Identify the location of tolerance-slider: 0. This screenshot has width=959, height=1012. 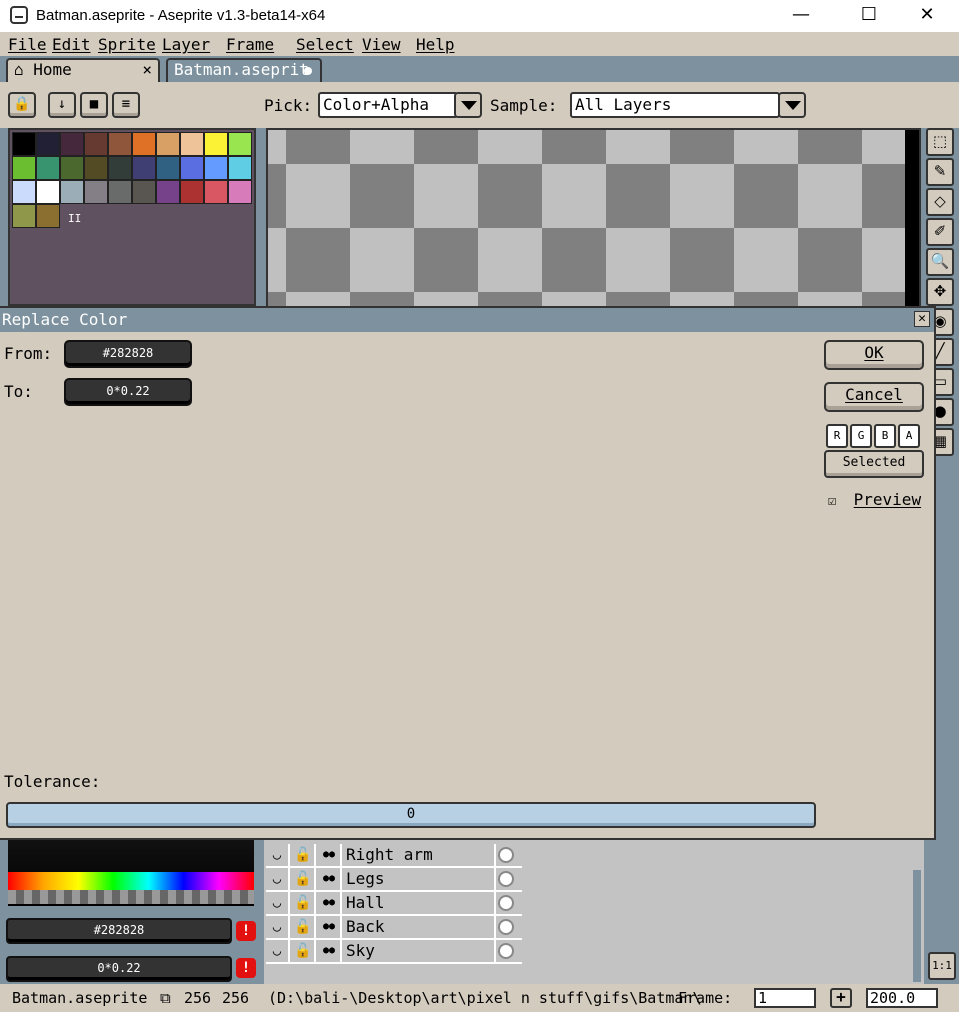
(411, 815).